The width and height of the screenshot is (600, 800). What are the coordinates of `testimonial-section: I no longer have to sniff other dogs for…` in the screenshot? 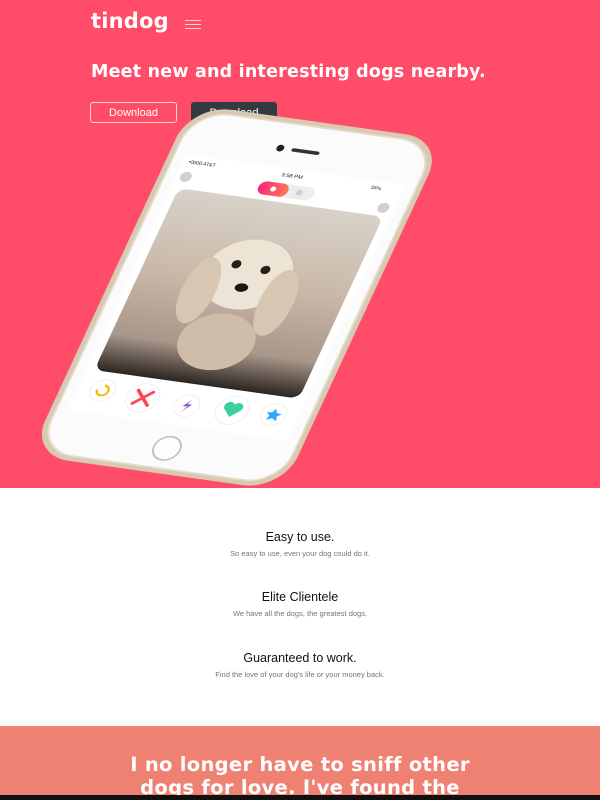 It's located at (300, 763).